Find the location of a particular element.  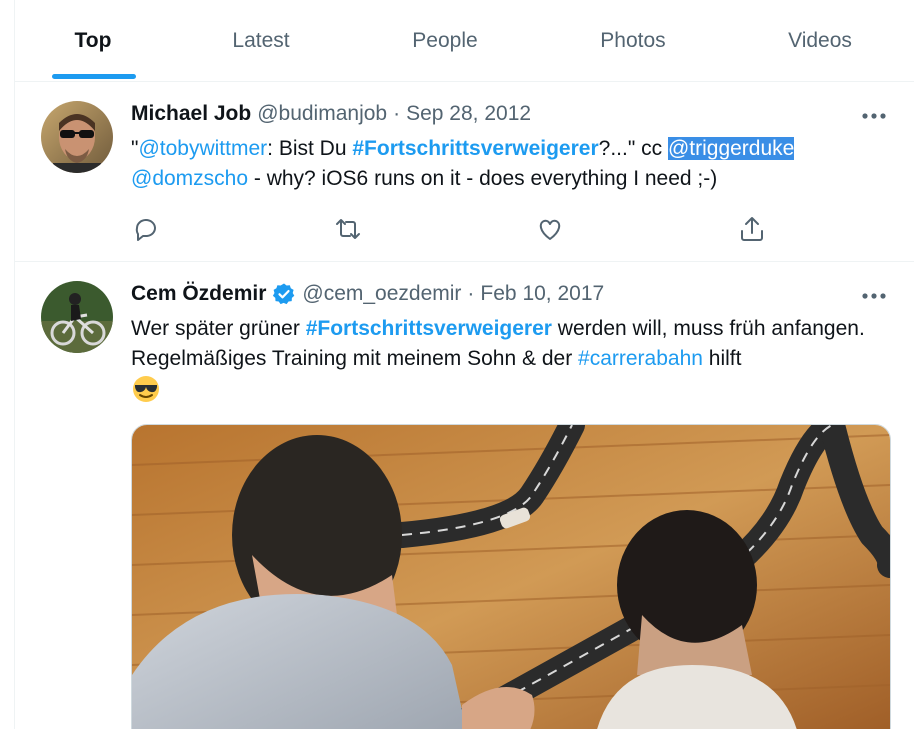

retweet-icon is located at coordinates (348, 229).